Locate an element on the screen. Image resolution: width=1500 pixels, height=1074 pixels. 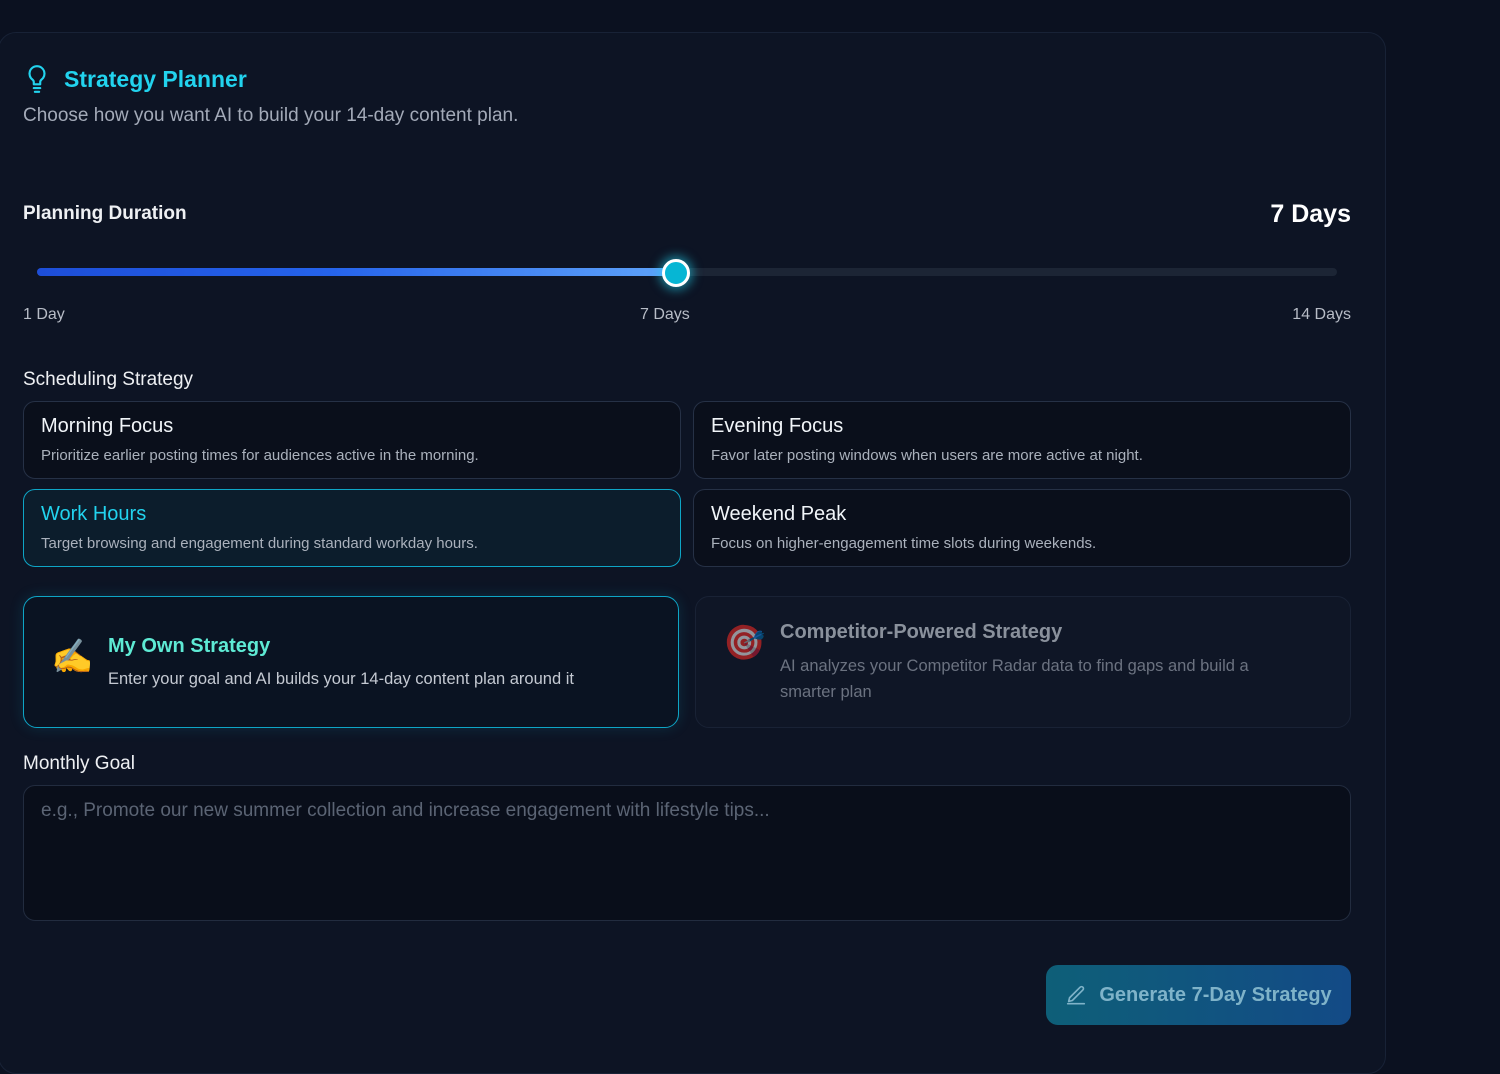
pencil-icon is located at coordinates (1076, 995).